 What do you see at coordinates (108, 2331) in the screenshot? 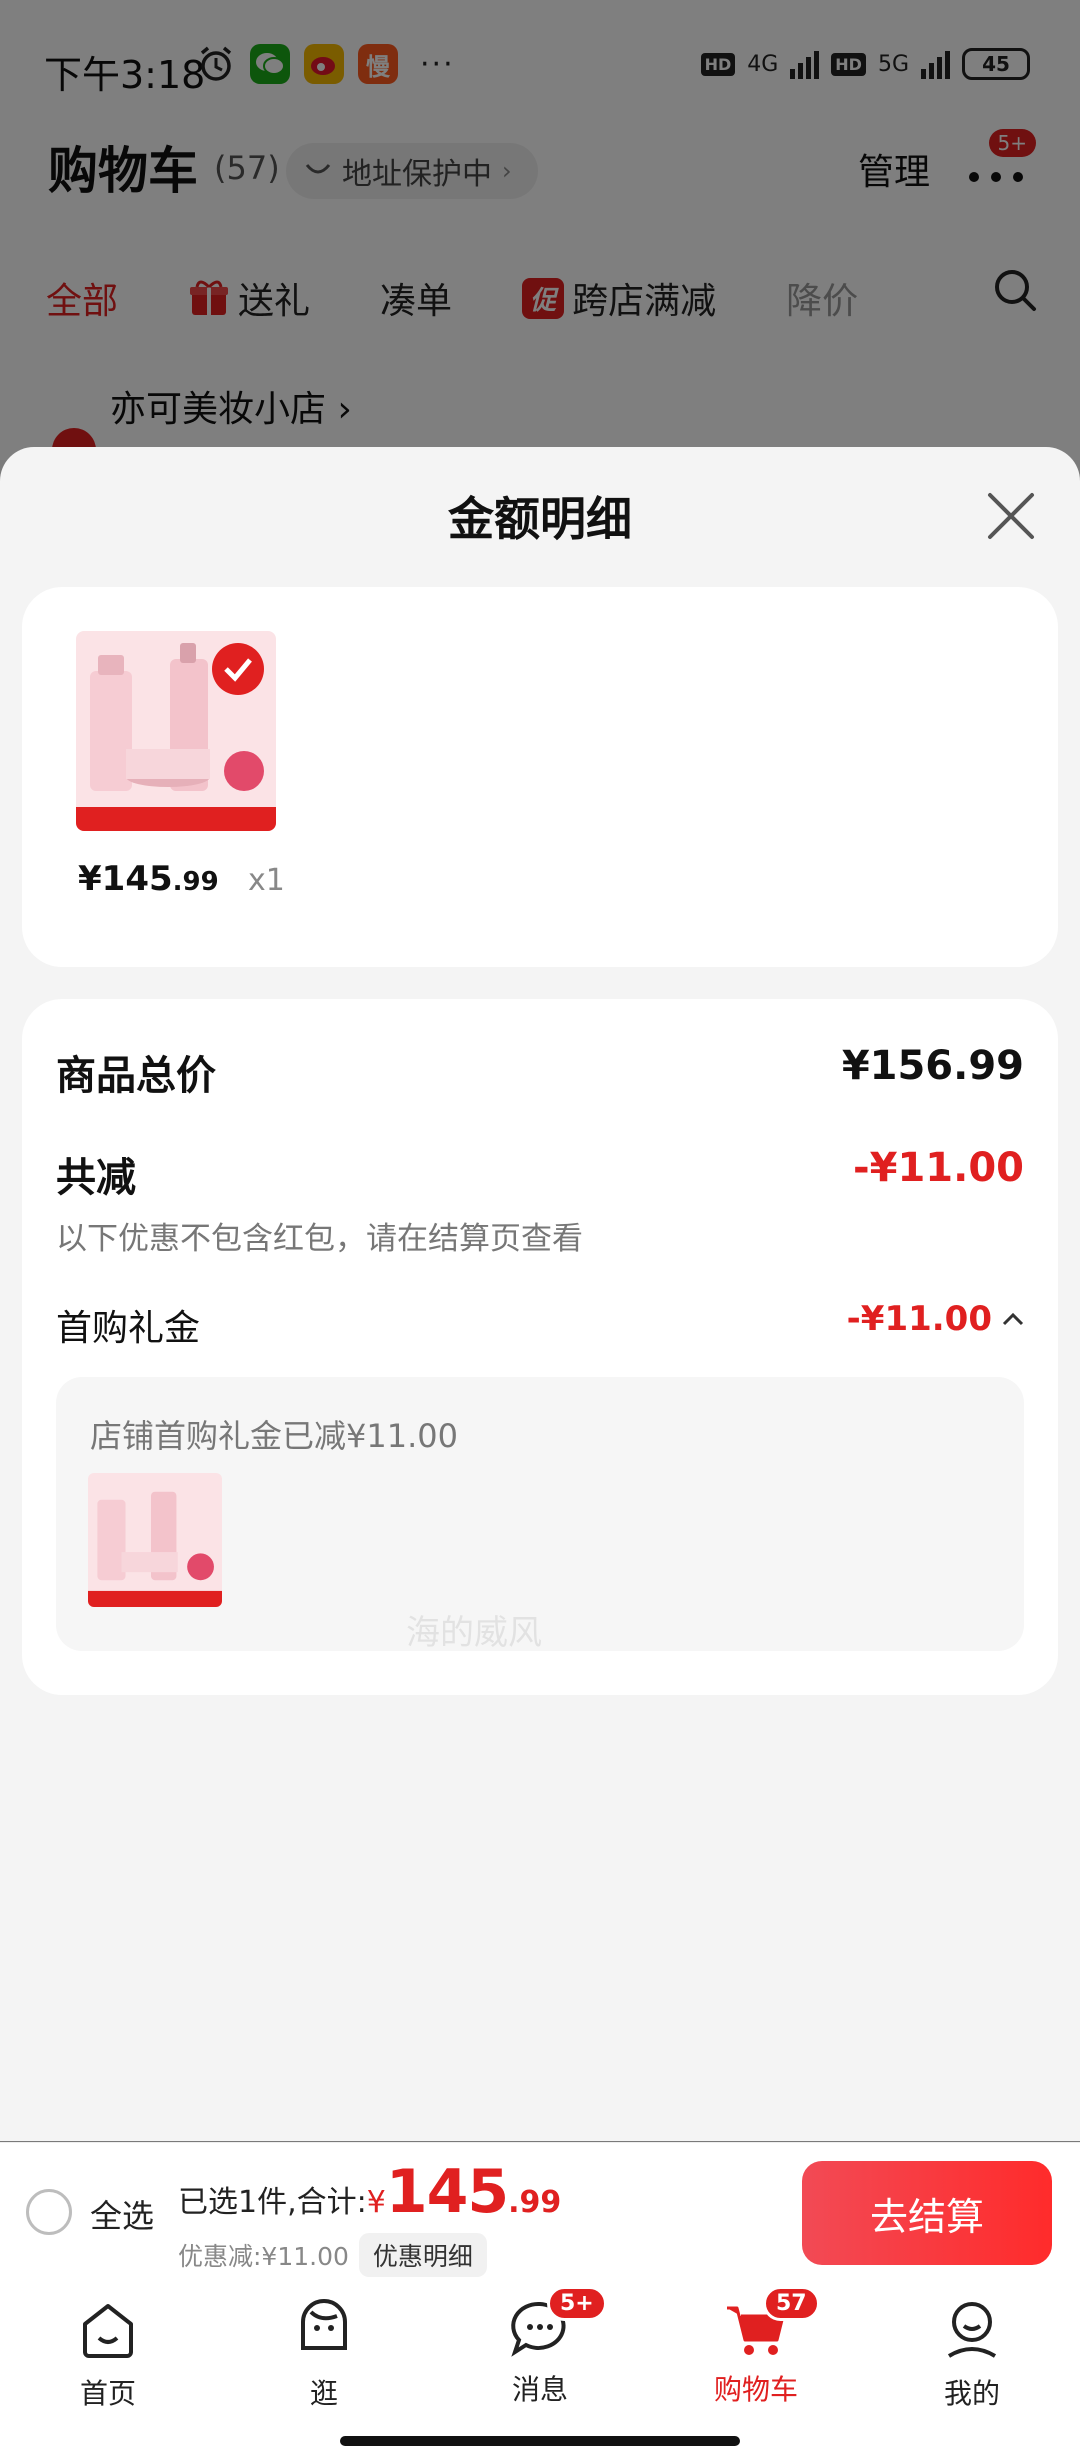
I see `home-icon` at bounding box center [108, 2331].